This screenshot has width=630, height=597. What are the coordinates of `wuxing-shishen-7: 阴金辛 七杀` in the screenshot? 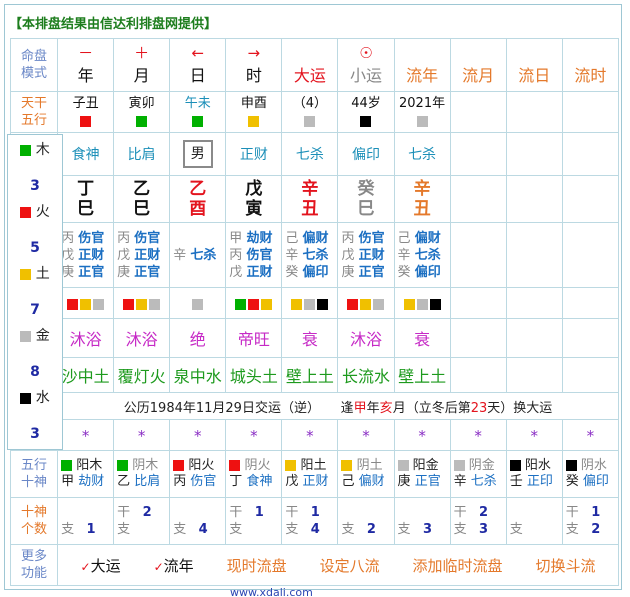 It's located at (478, 474).